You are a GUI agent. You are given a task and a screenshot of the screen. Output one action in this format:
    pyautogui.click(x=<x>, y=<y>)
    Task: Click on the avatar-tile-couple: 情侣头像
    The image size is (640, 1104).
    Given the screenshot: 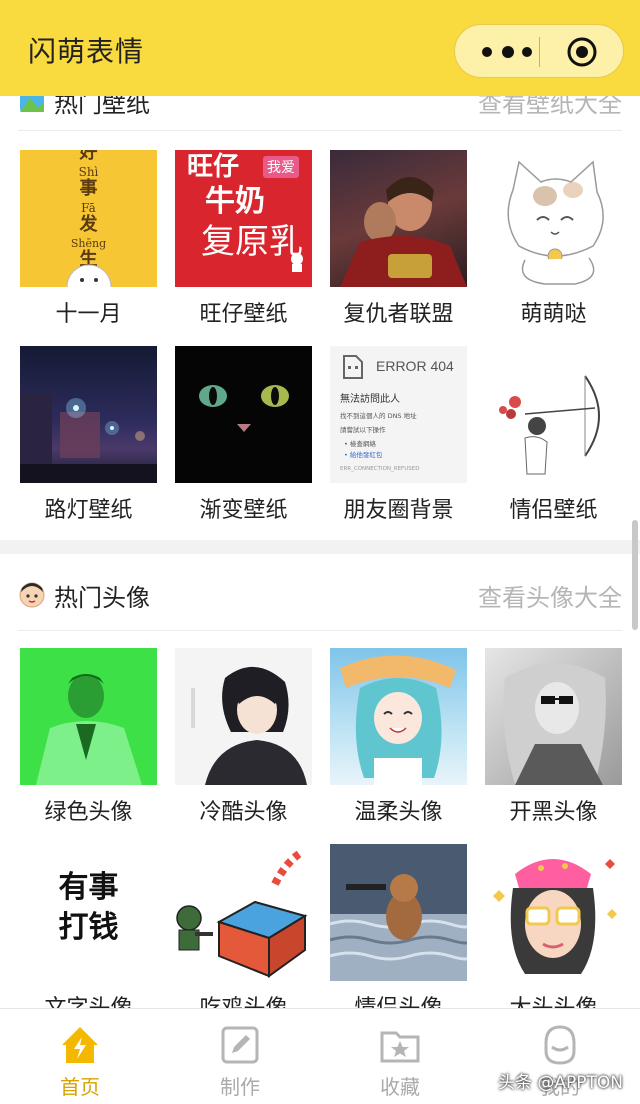 What is the action you would take?
    pyautogui.click(x=398, y=932)
    